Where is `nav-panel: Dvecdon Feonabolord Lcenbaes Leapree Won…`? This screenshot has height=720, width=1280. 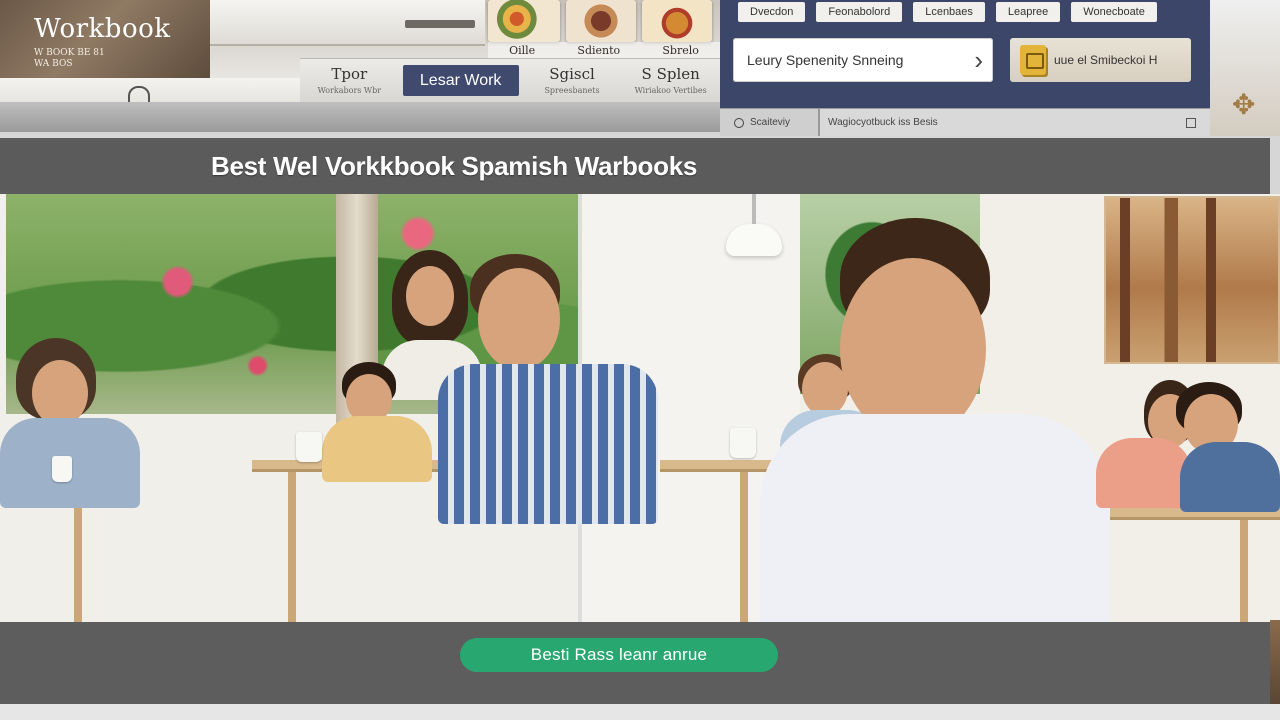 nav-panel: Dvecdon Feonabolord Lcenbaes Leapree Won… is located at coordinates (965, 54).